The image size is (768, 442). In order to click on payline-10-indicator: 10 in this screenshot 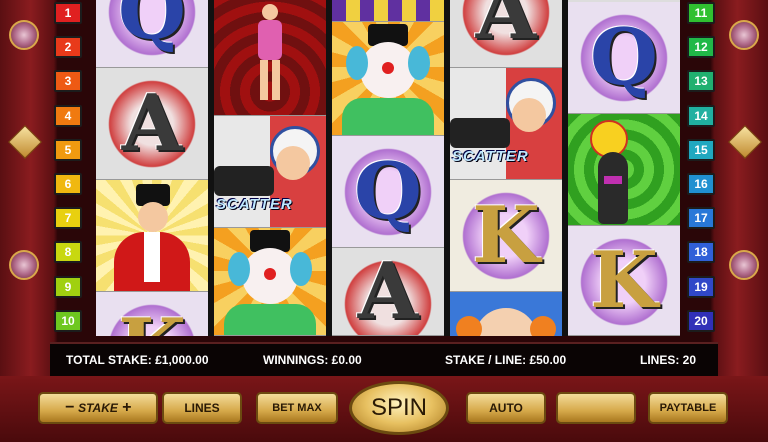, I will do `click(68, 320)`.